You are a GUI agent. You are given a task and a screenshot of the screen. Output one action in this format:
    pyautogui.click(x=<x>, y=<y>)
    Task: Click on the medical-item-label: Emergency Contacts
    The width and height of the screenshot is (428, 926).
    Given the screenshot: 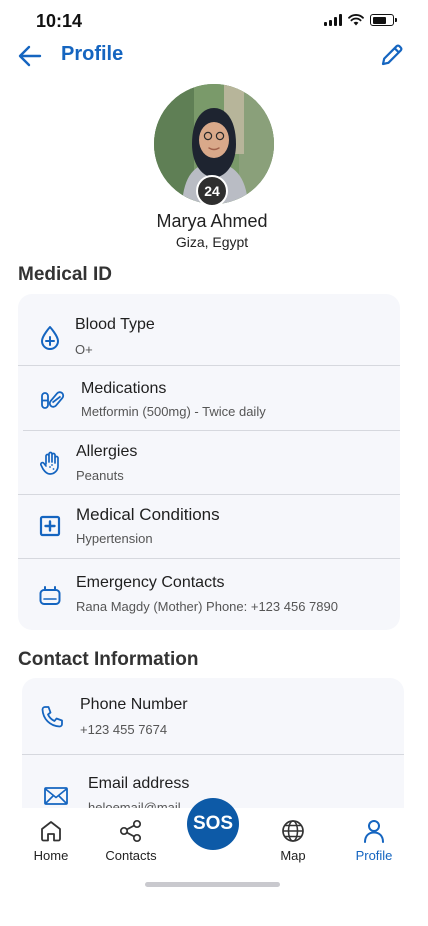 What is the action you would take?
    pyautogui.click(x=150, y=582)
    